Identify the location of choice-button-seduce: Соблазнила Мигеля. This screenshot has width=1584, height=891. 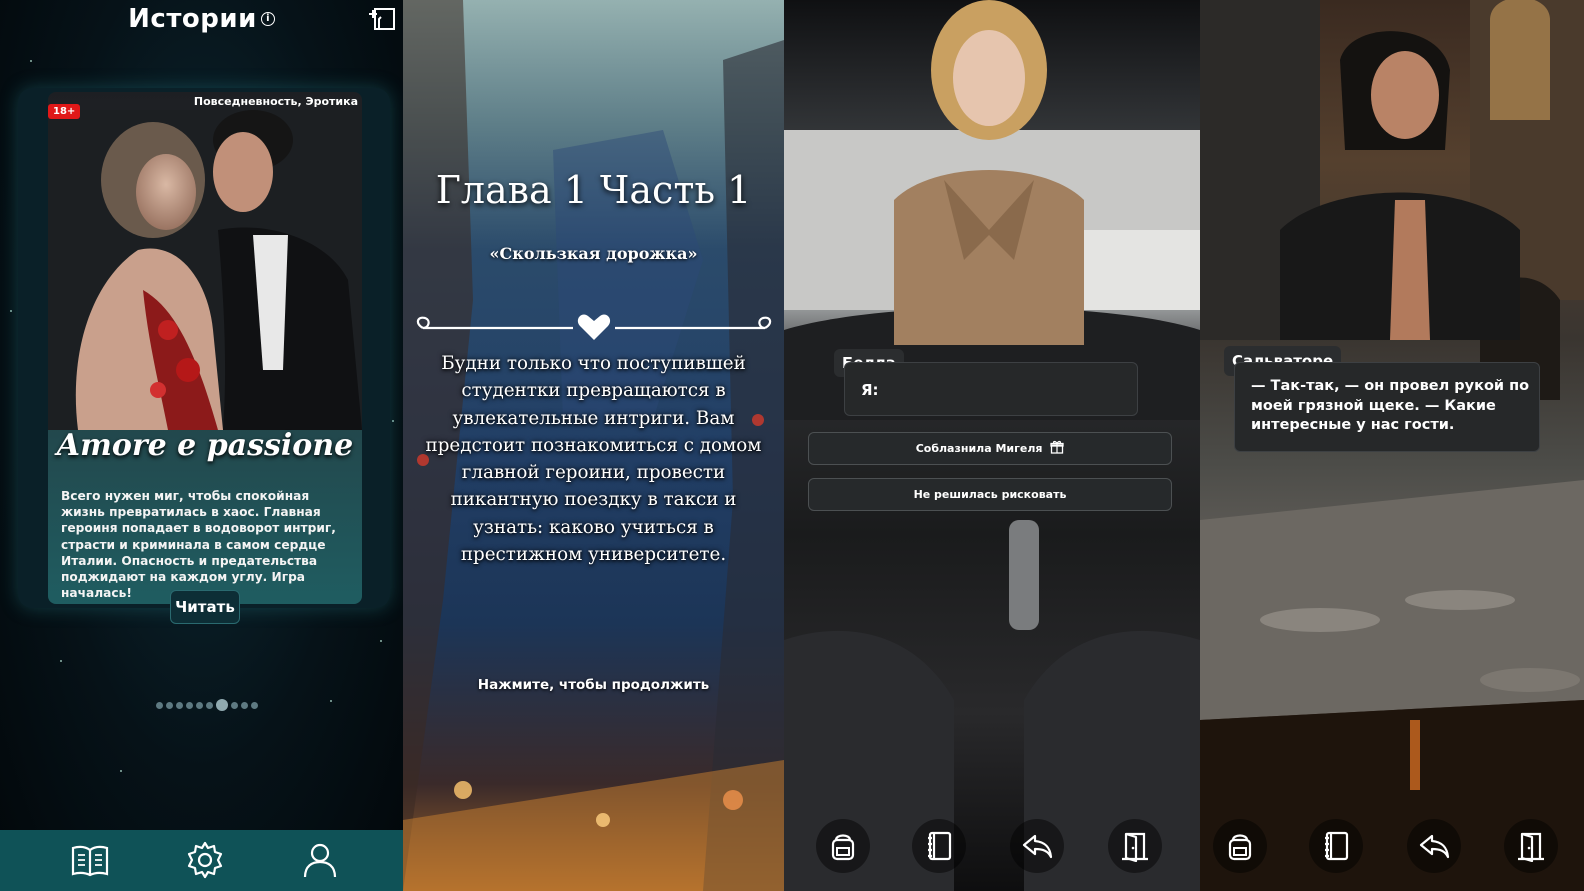
(990, 448).